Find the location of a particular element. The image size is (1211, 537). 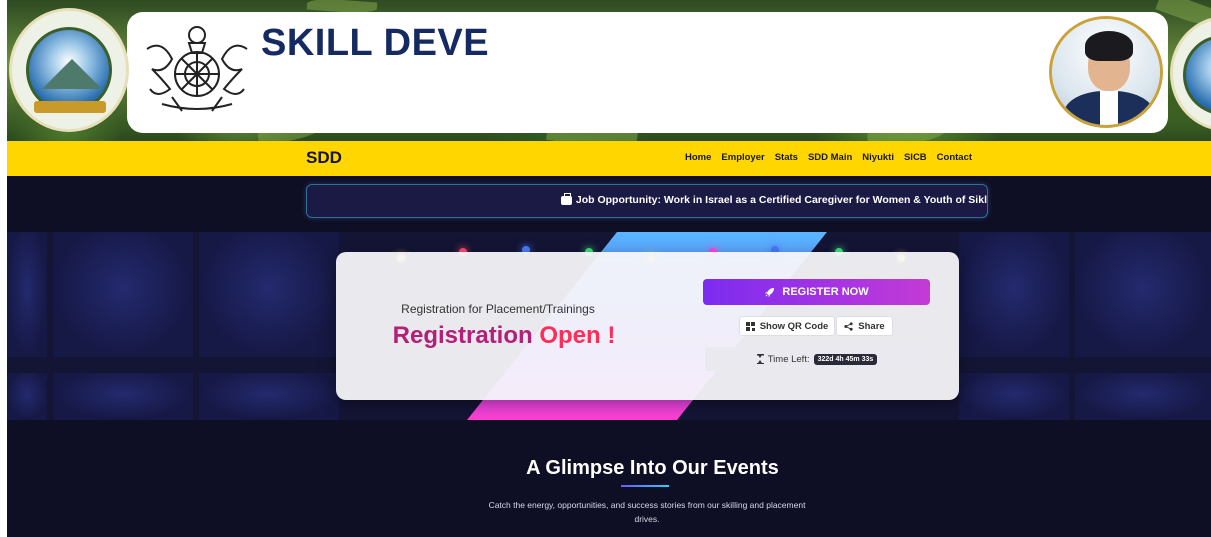

registration-status-title: Registration Open ! is located at coordinates (504, 336).